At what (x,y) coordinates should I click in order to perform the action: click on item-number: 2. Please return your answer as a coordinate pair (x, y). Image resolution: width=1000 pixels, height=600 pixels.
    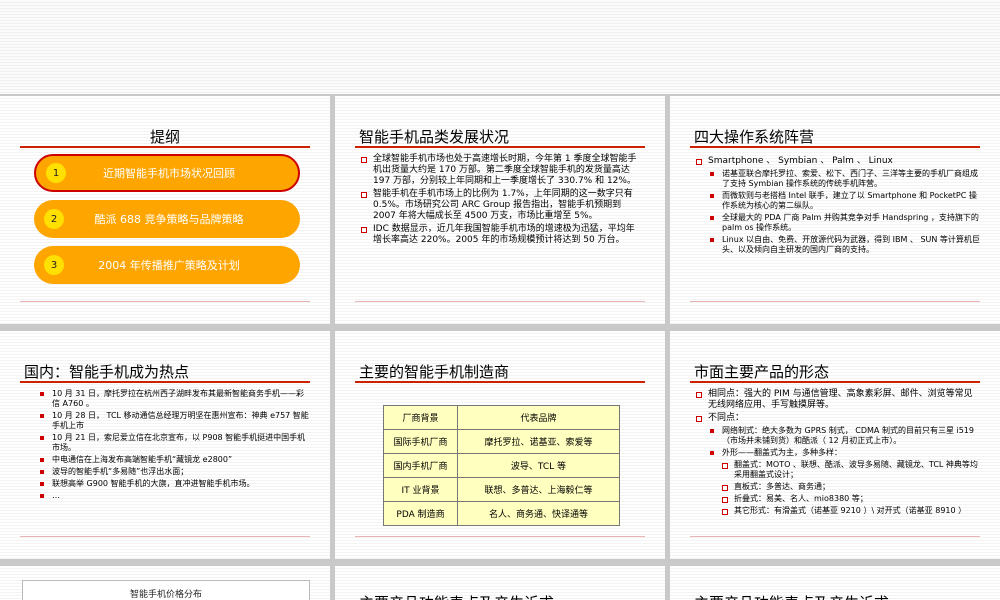
    Looking at the image, I should click on (54, 219).